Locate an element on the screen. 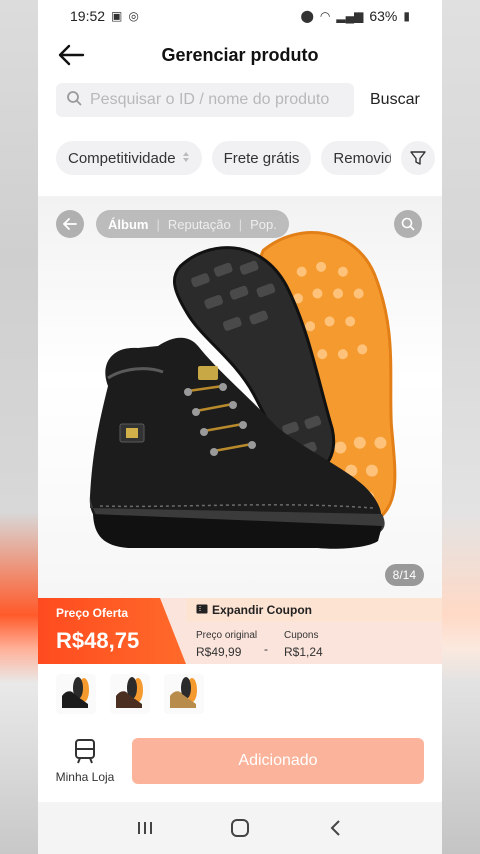  chip-label: Competitividade is located at coordinates (122, 158).